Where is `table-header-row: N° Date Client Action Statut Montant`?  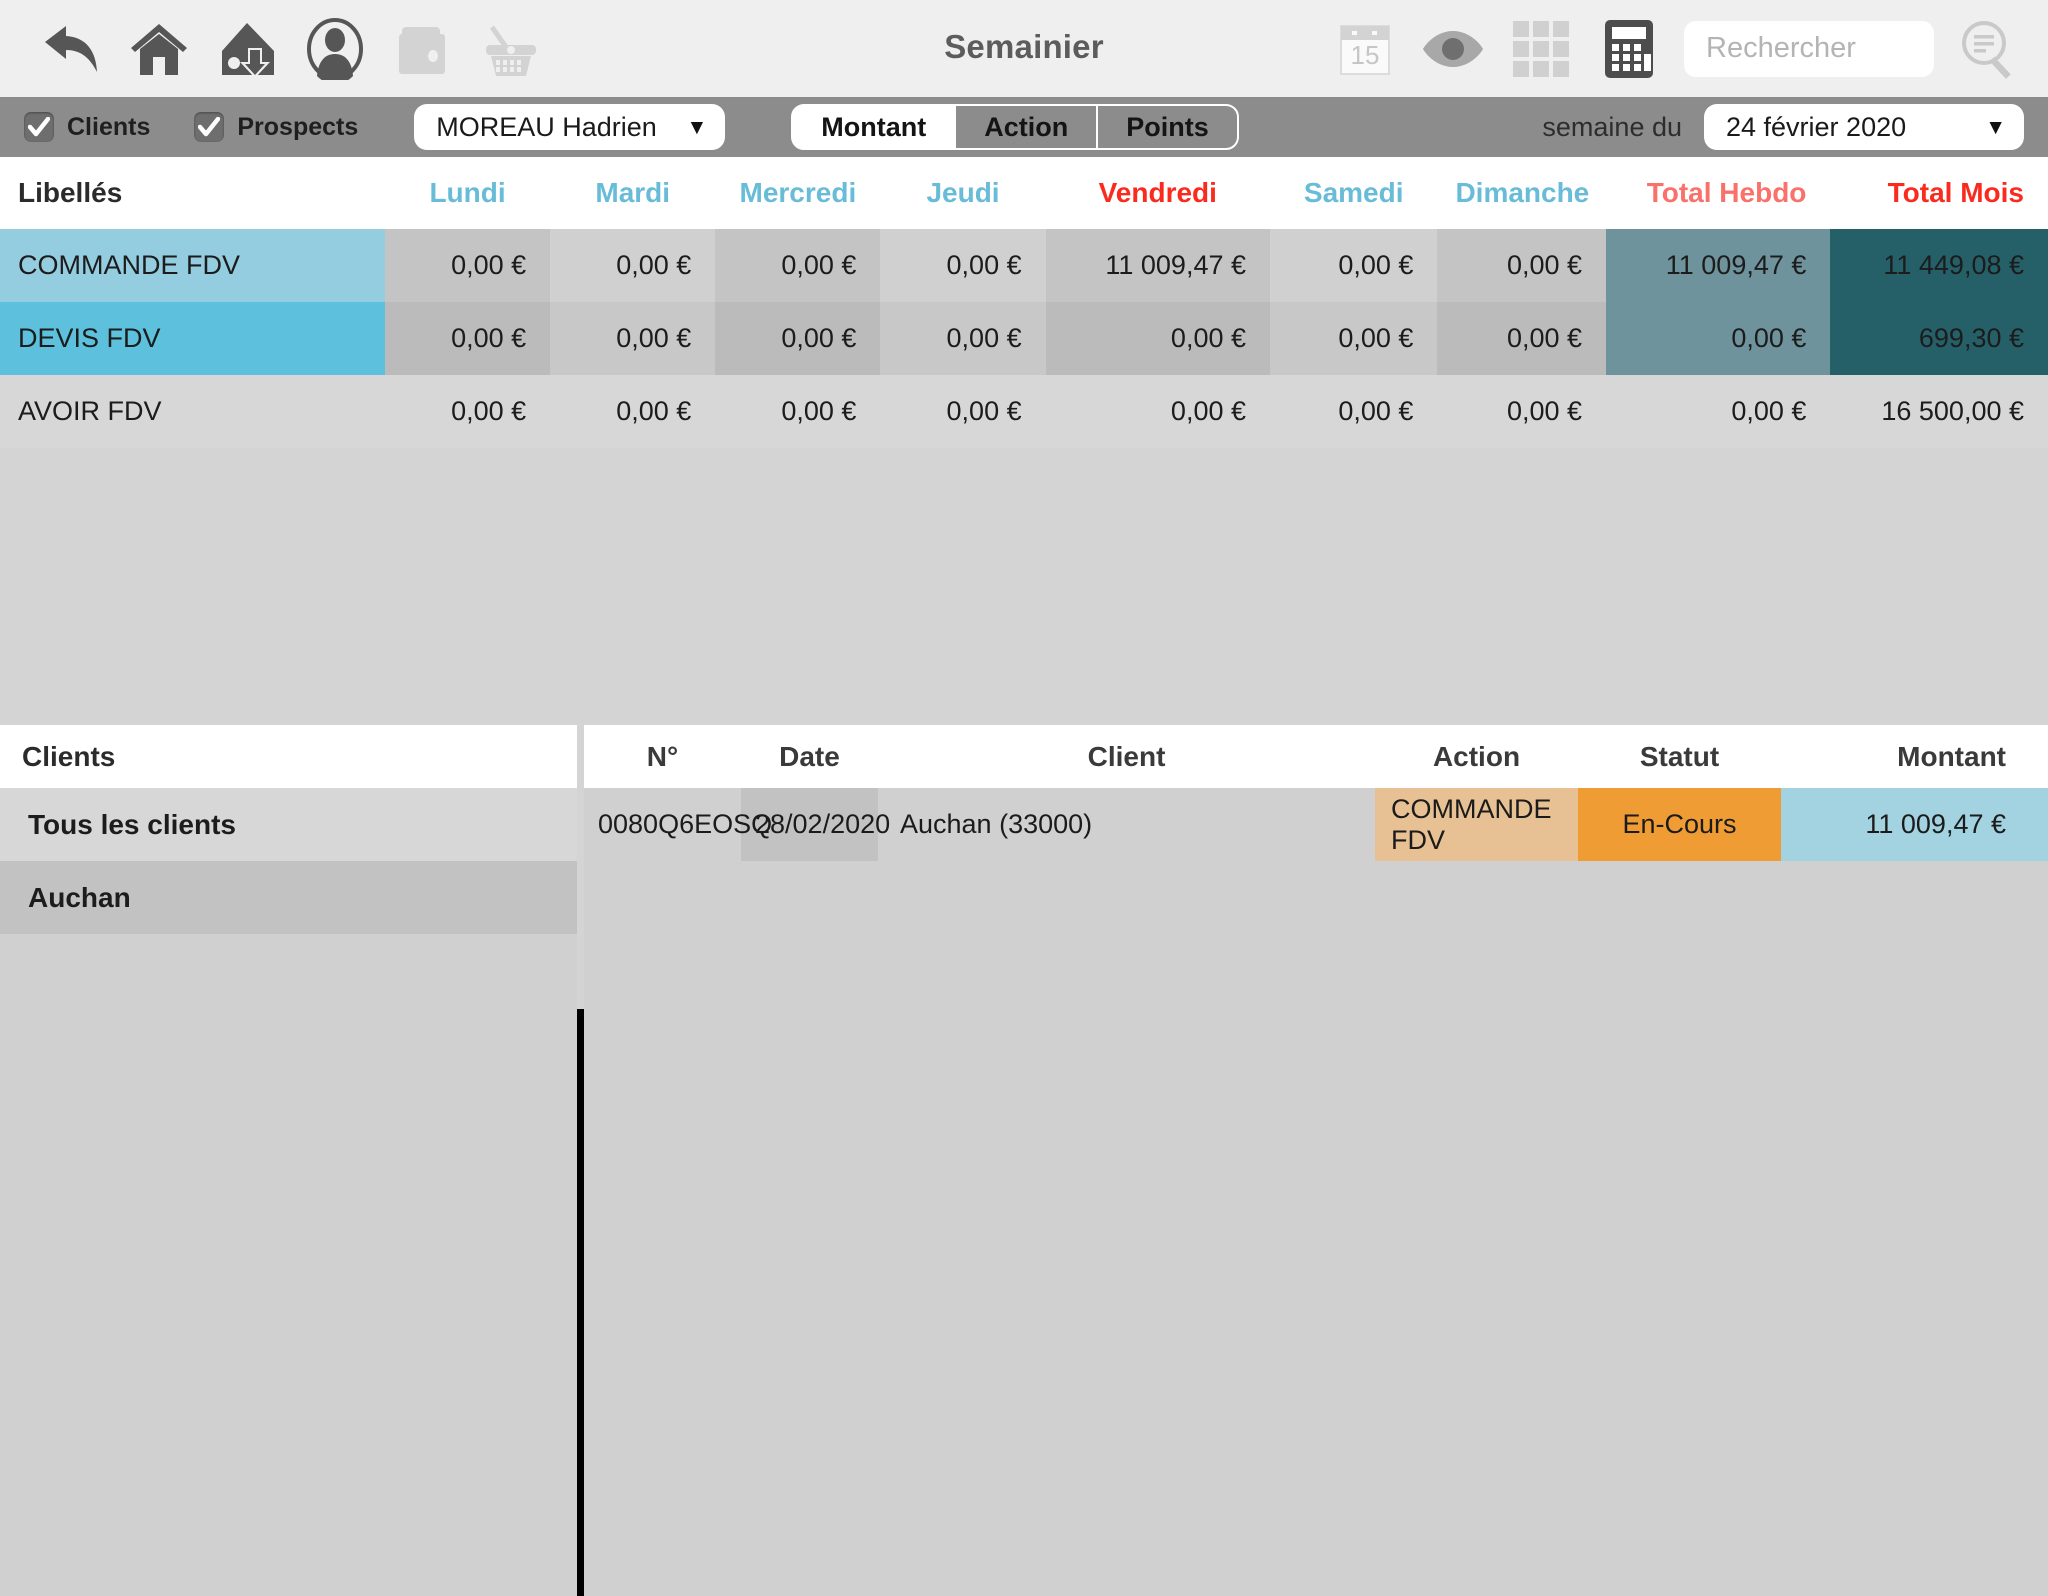 table-header-row: N° Date Client Action Statut Montant is located at coordinates (1316, 756).